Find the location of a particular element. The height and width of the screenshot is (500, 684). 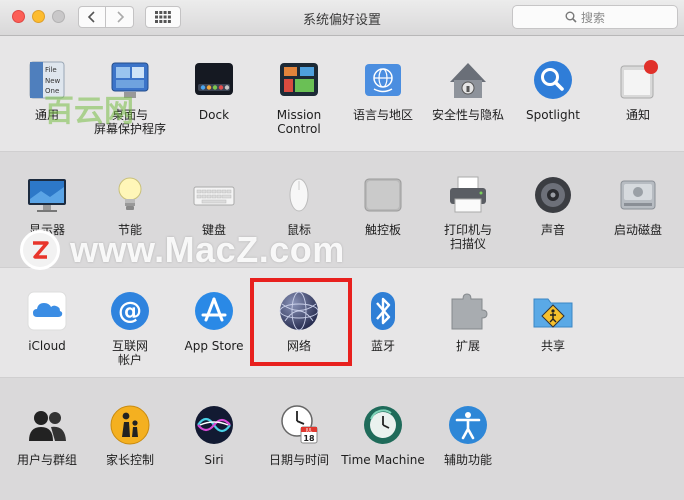

pref-pane-notifications: 通知 is located at coordinates (638, 90).